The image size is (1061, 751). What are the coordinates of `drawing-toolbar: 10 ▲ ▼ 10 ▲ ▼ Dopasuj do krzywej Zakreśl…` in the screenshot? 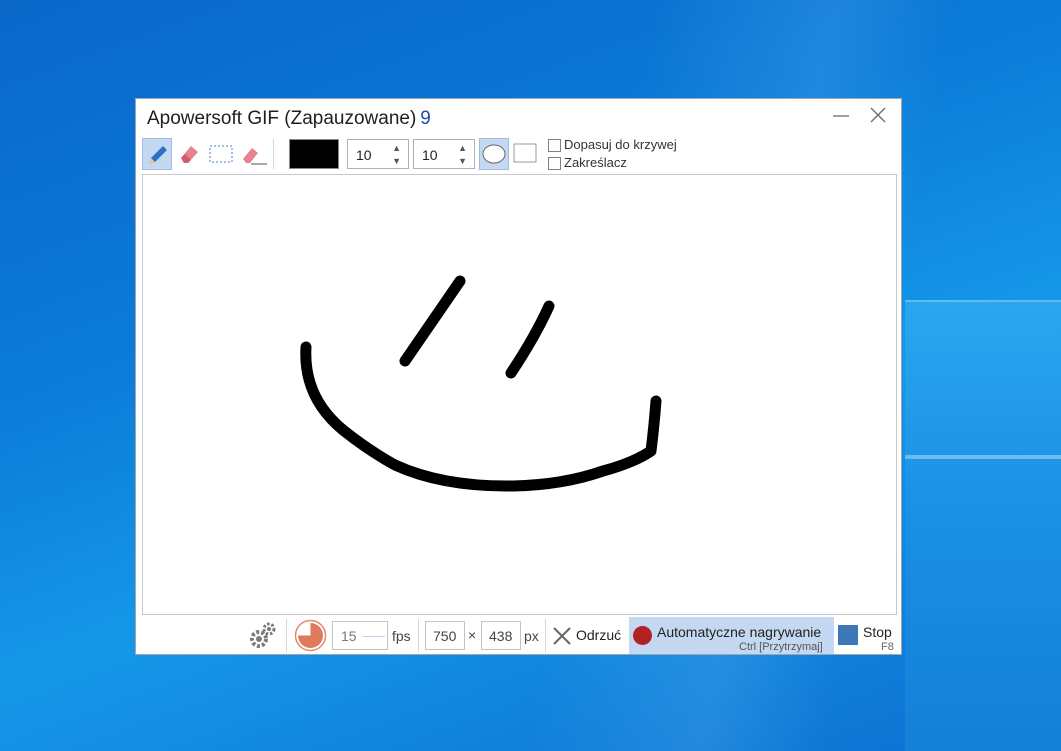 It's located at (518, 154).